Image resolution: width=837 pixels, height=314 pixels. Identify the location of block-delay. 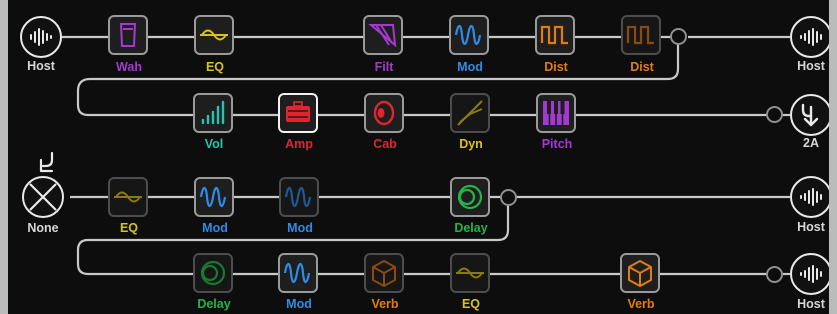
(470, 197).